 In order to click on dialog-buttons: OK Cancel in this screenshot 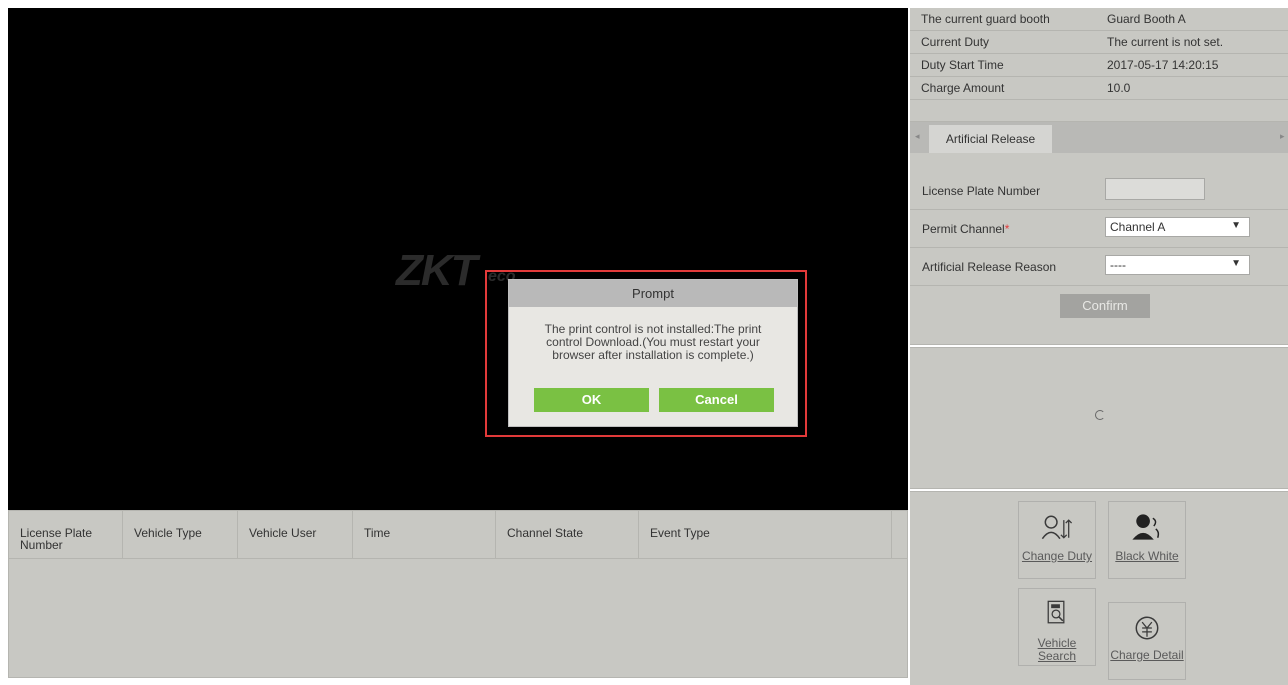, I will do `click(654, 400)`.